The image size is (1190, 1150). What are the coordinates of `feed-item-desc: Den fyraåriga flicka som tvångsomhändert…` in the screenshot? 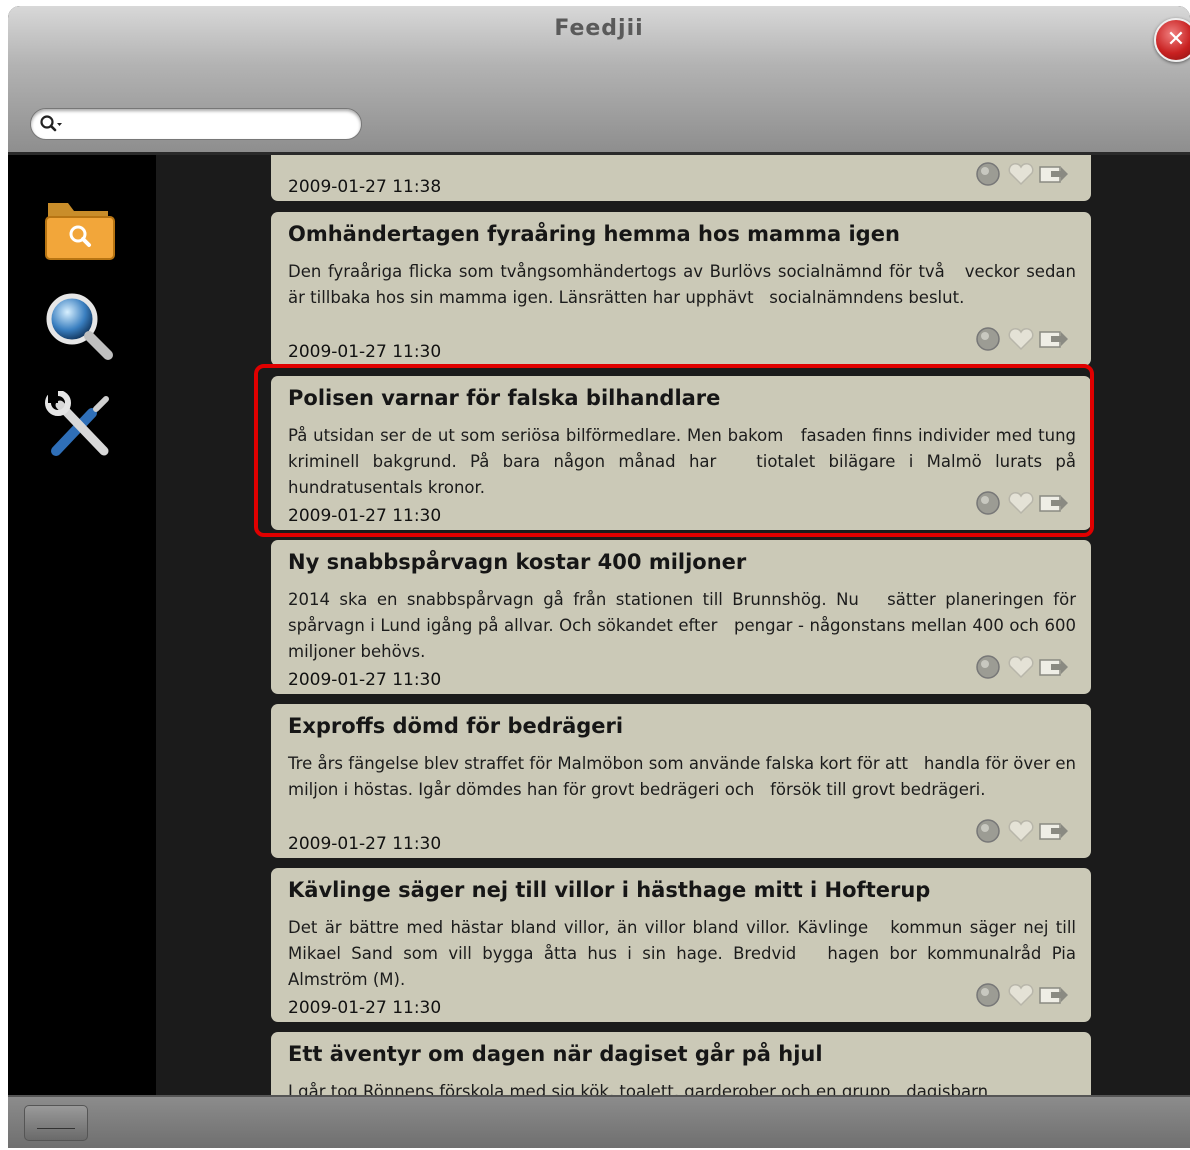 It's located at (685, 284).